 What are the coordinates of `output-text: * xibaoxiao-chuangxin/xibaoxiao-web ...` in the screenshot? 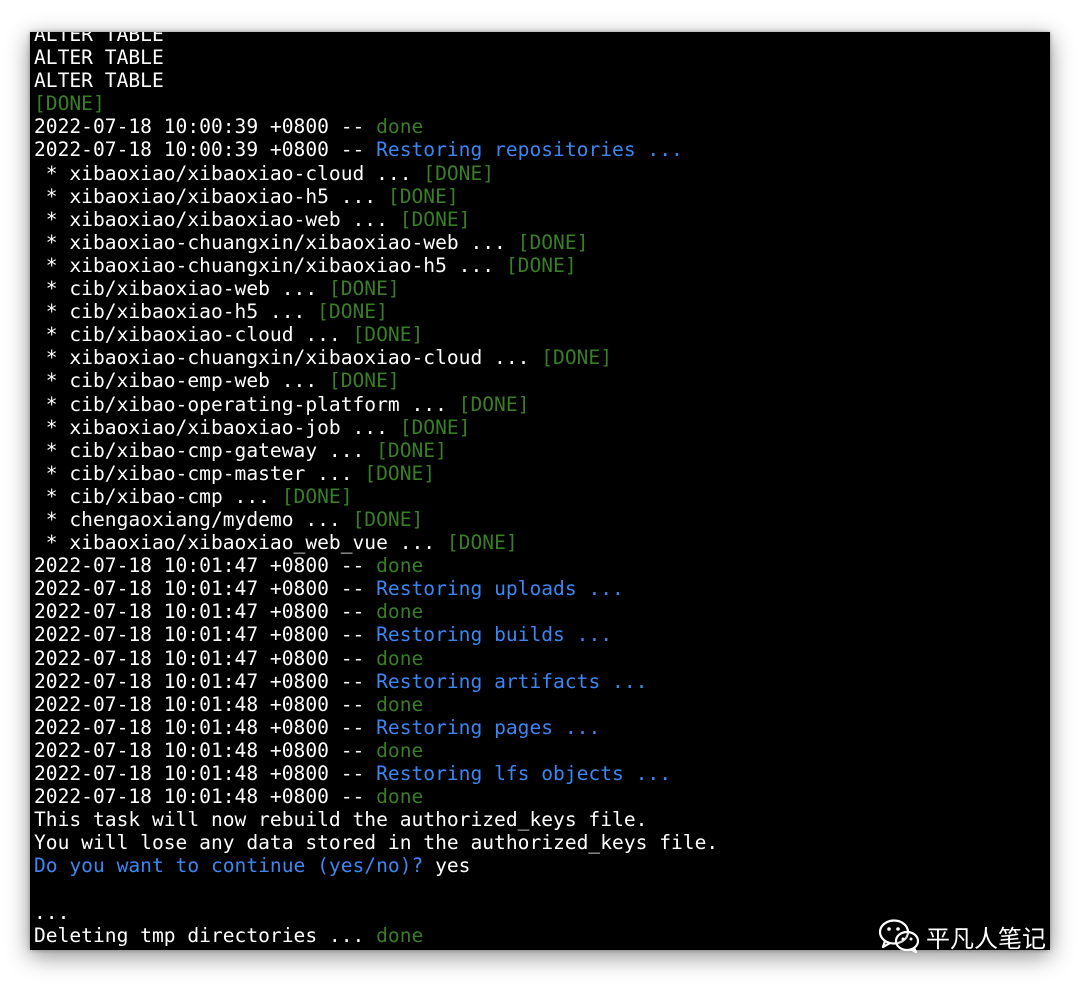 It's located at (276, 242).